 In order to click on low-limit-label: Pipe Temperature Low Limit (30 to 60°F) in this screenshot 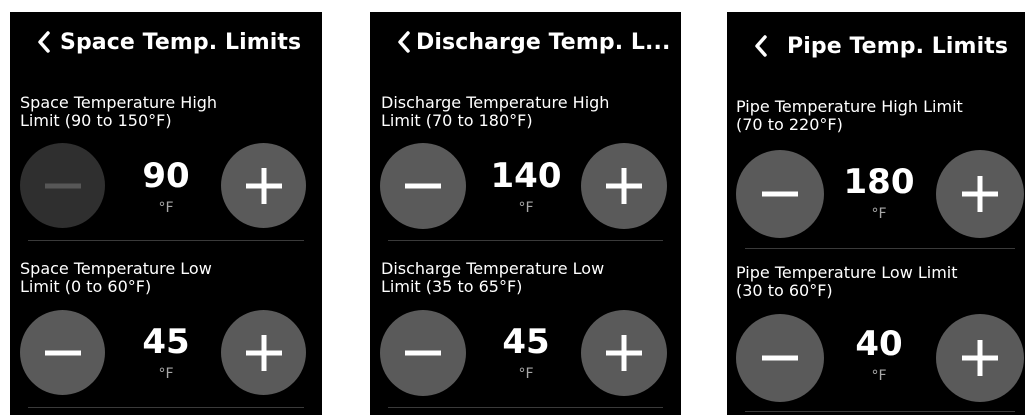, I will do `click(847, 282)`.